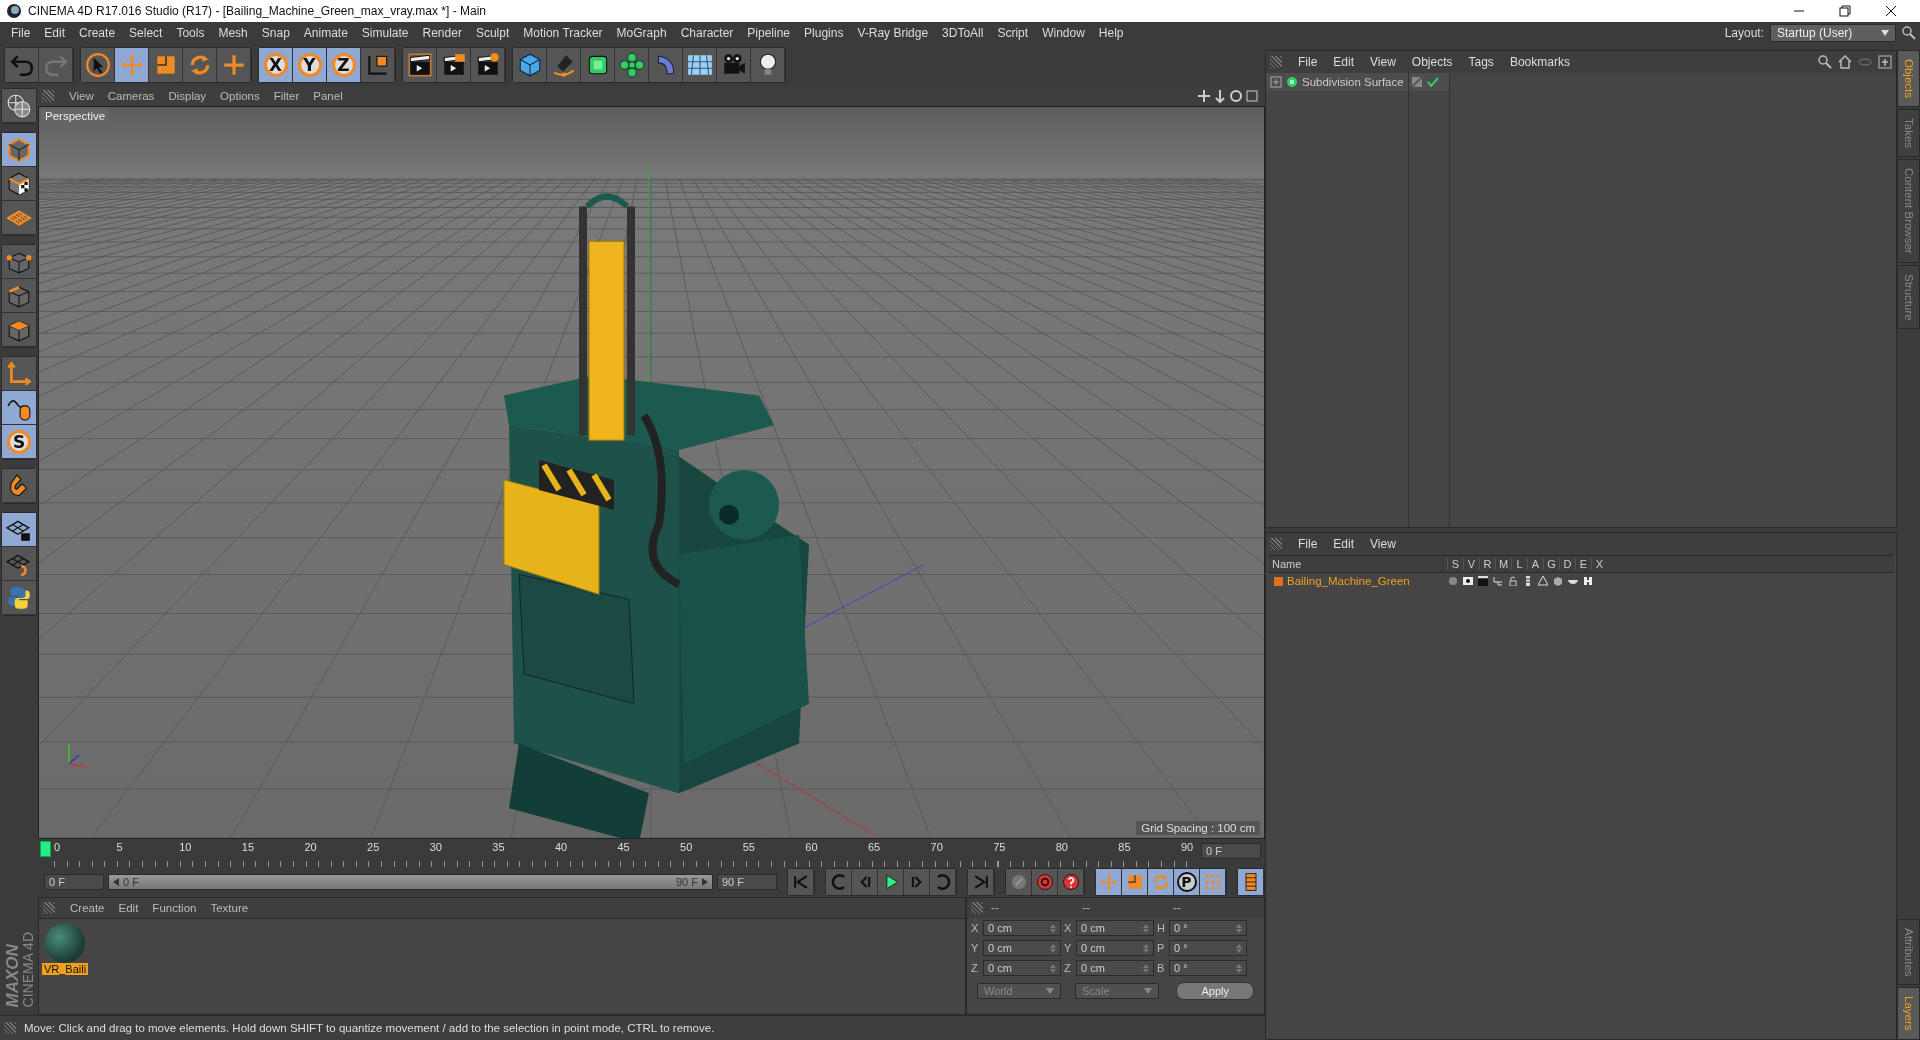  Describe the element at coordinates (530, 65) in the screenshot. I see `cube-button` at that location.